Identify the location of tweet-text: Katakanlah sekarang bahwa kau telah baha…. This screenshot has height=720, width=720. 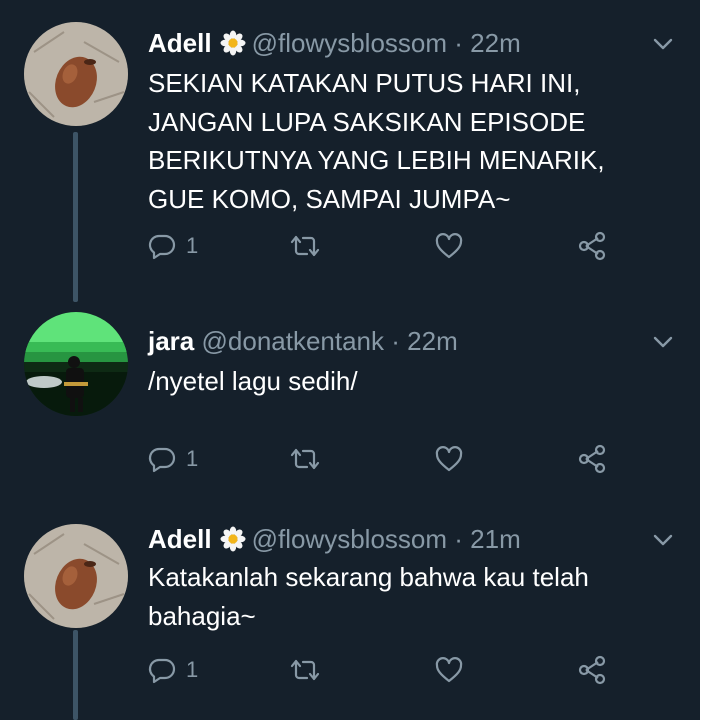
(368, 596).